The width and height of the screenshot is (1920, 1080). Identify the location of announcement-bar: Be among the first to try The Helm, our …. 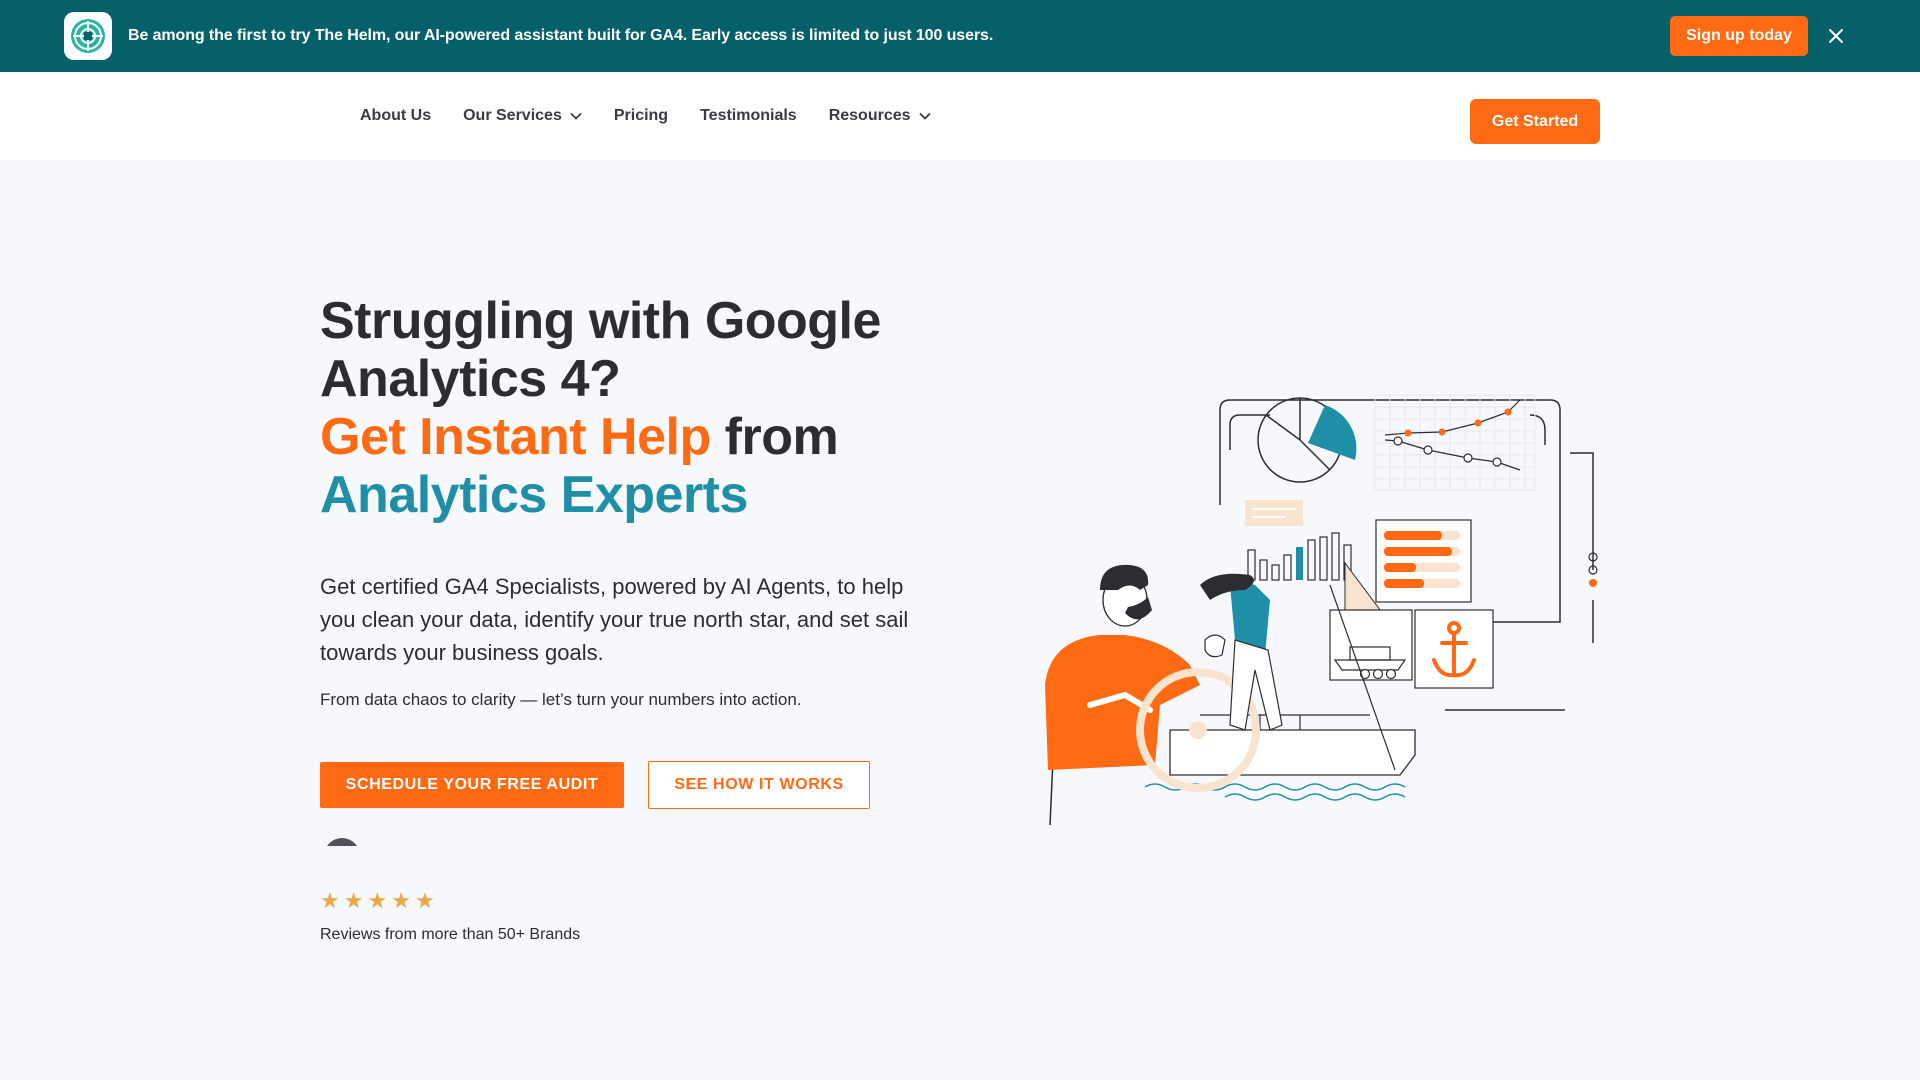
(960, 36).